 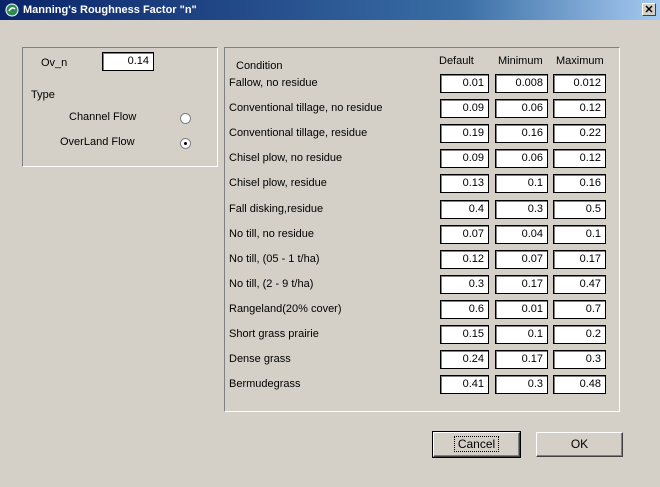 I want to click on condition-label: Chisel plow, no residue, so click(x=286, y=158).